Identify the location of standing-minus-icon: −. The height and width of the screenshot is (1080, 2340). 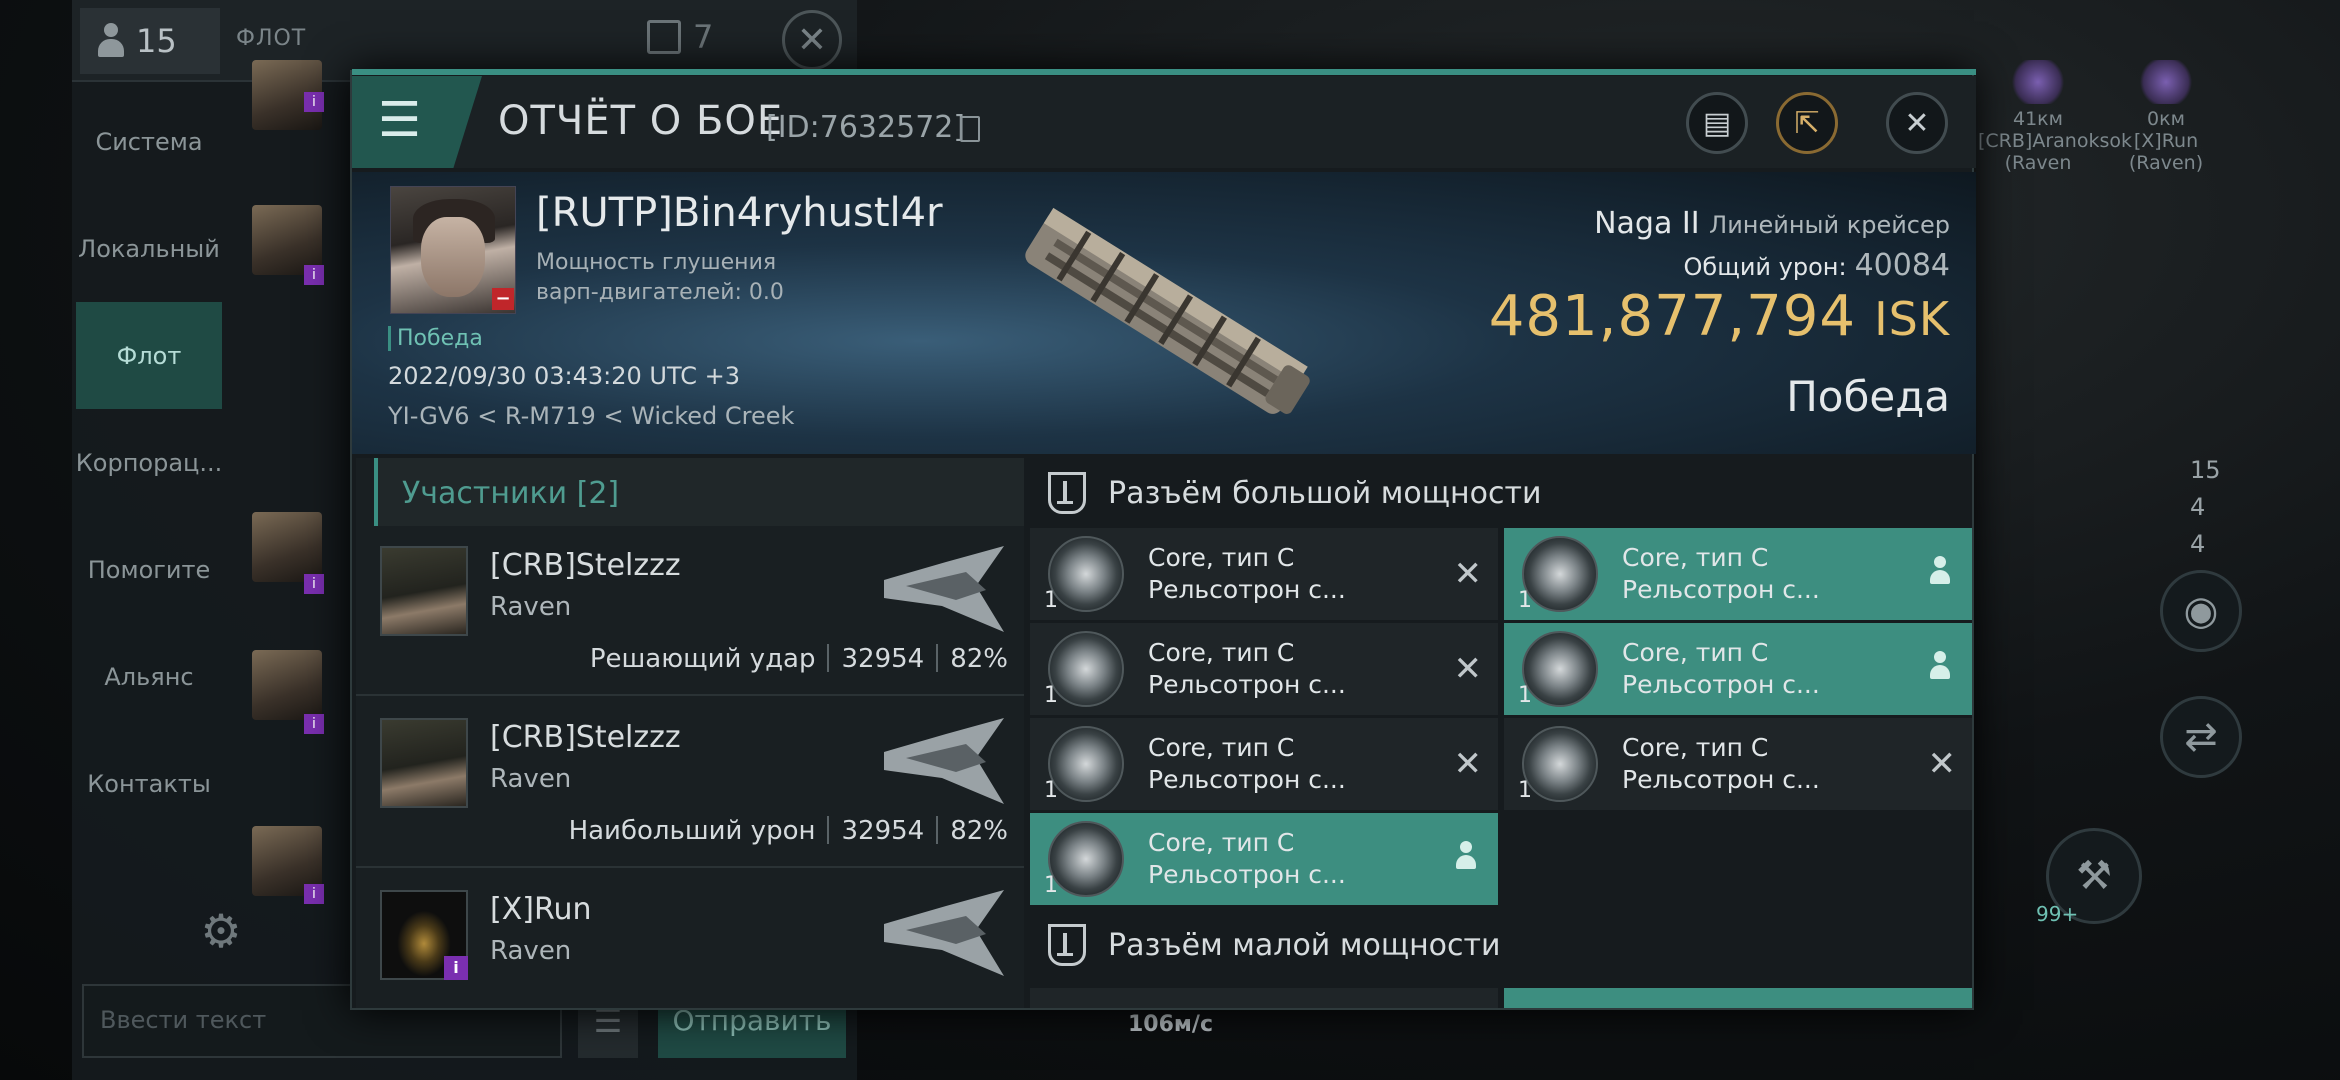
(503, 299).